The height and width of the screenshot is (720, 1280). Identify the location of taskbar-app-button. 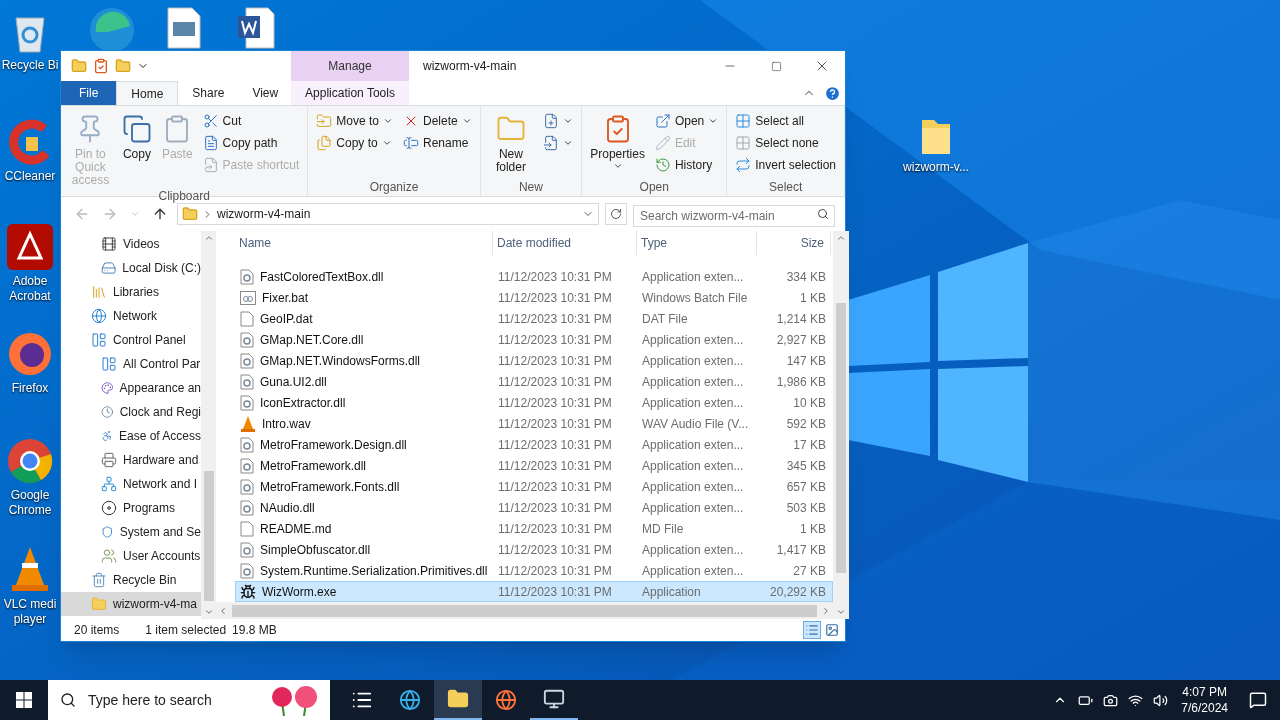
(458, 700).